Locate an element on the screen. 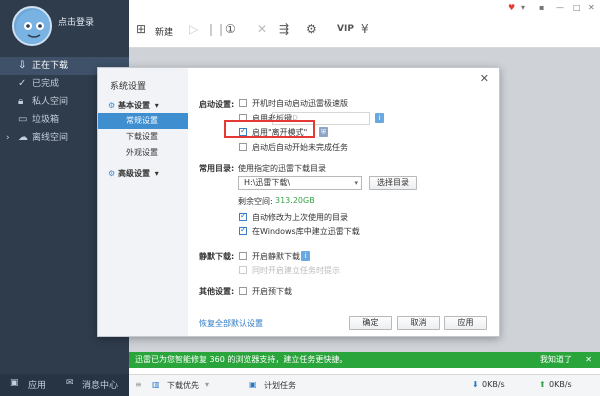  offline-mode-checkbox is located at coordinates (243, 131).